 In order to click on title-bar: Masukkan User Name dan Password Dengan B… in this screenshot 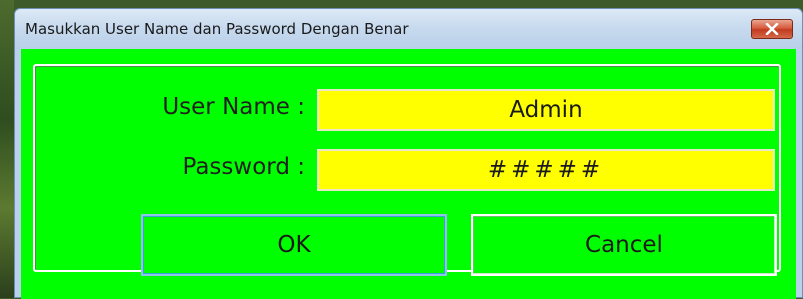, I will do `click(408, 29)`.